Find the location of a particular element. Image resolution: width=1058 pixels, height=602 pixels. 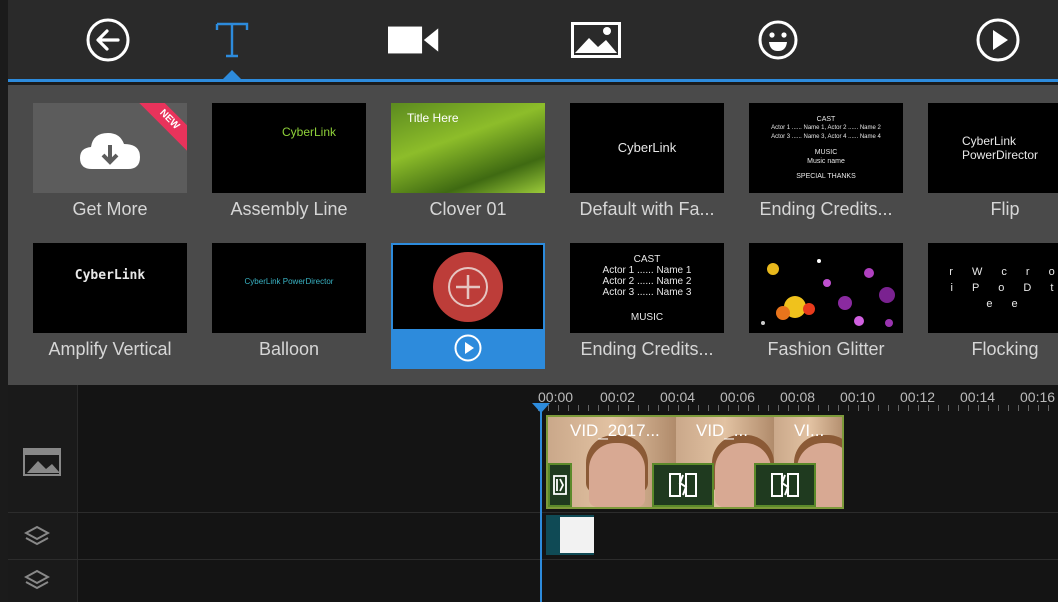

template-amplify-vertical: CyberLink Amplify Vertical is located at coordinates (110, 304).